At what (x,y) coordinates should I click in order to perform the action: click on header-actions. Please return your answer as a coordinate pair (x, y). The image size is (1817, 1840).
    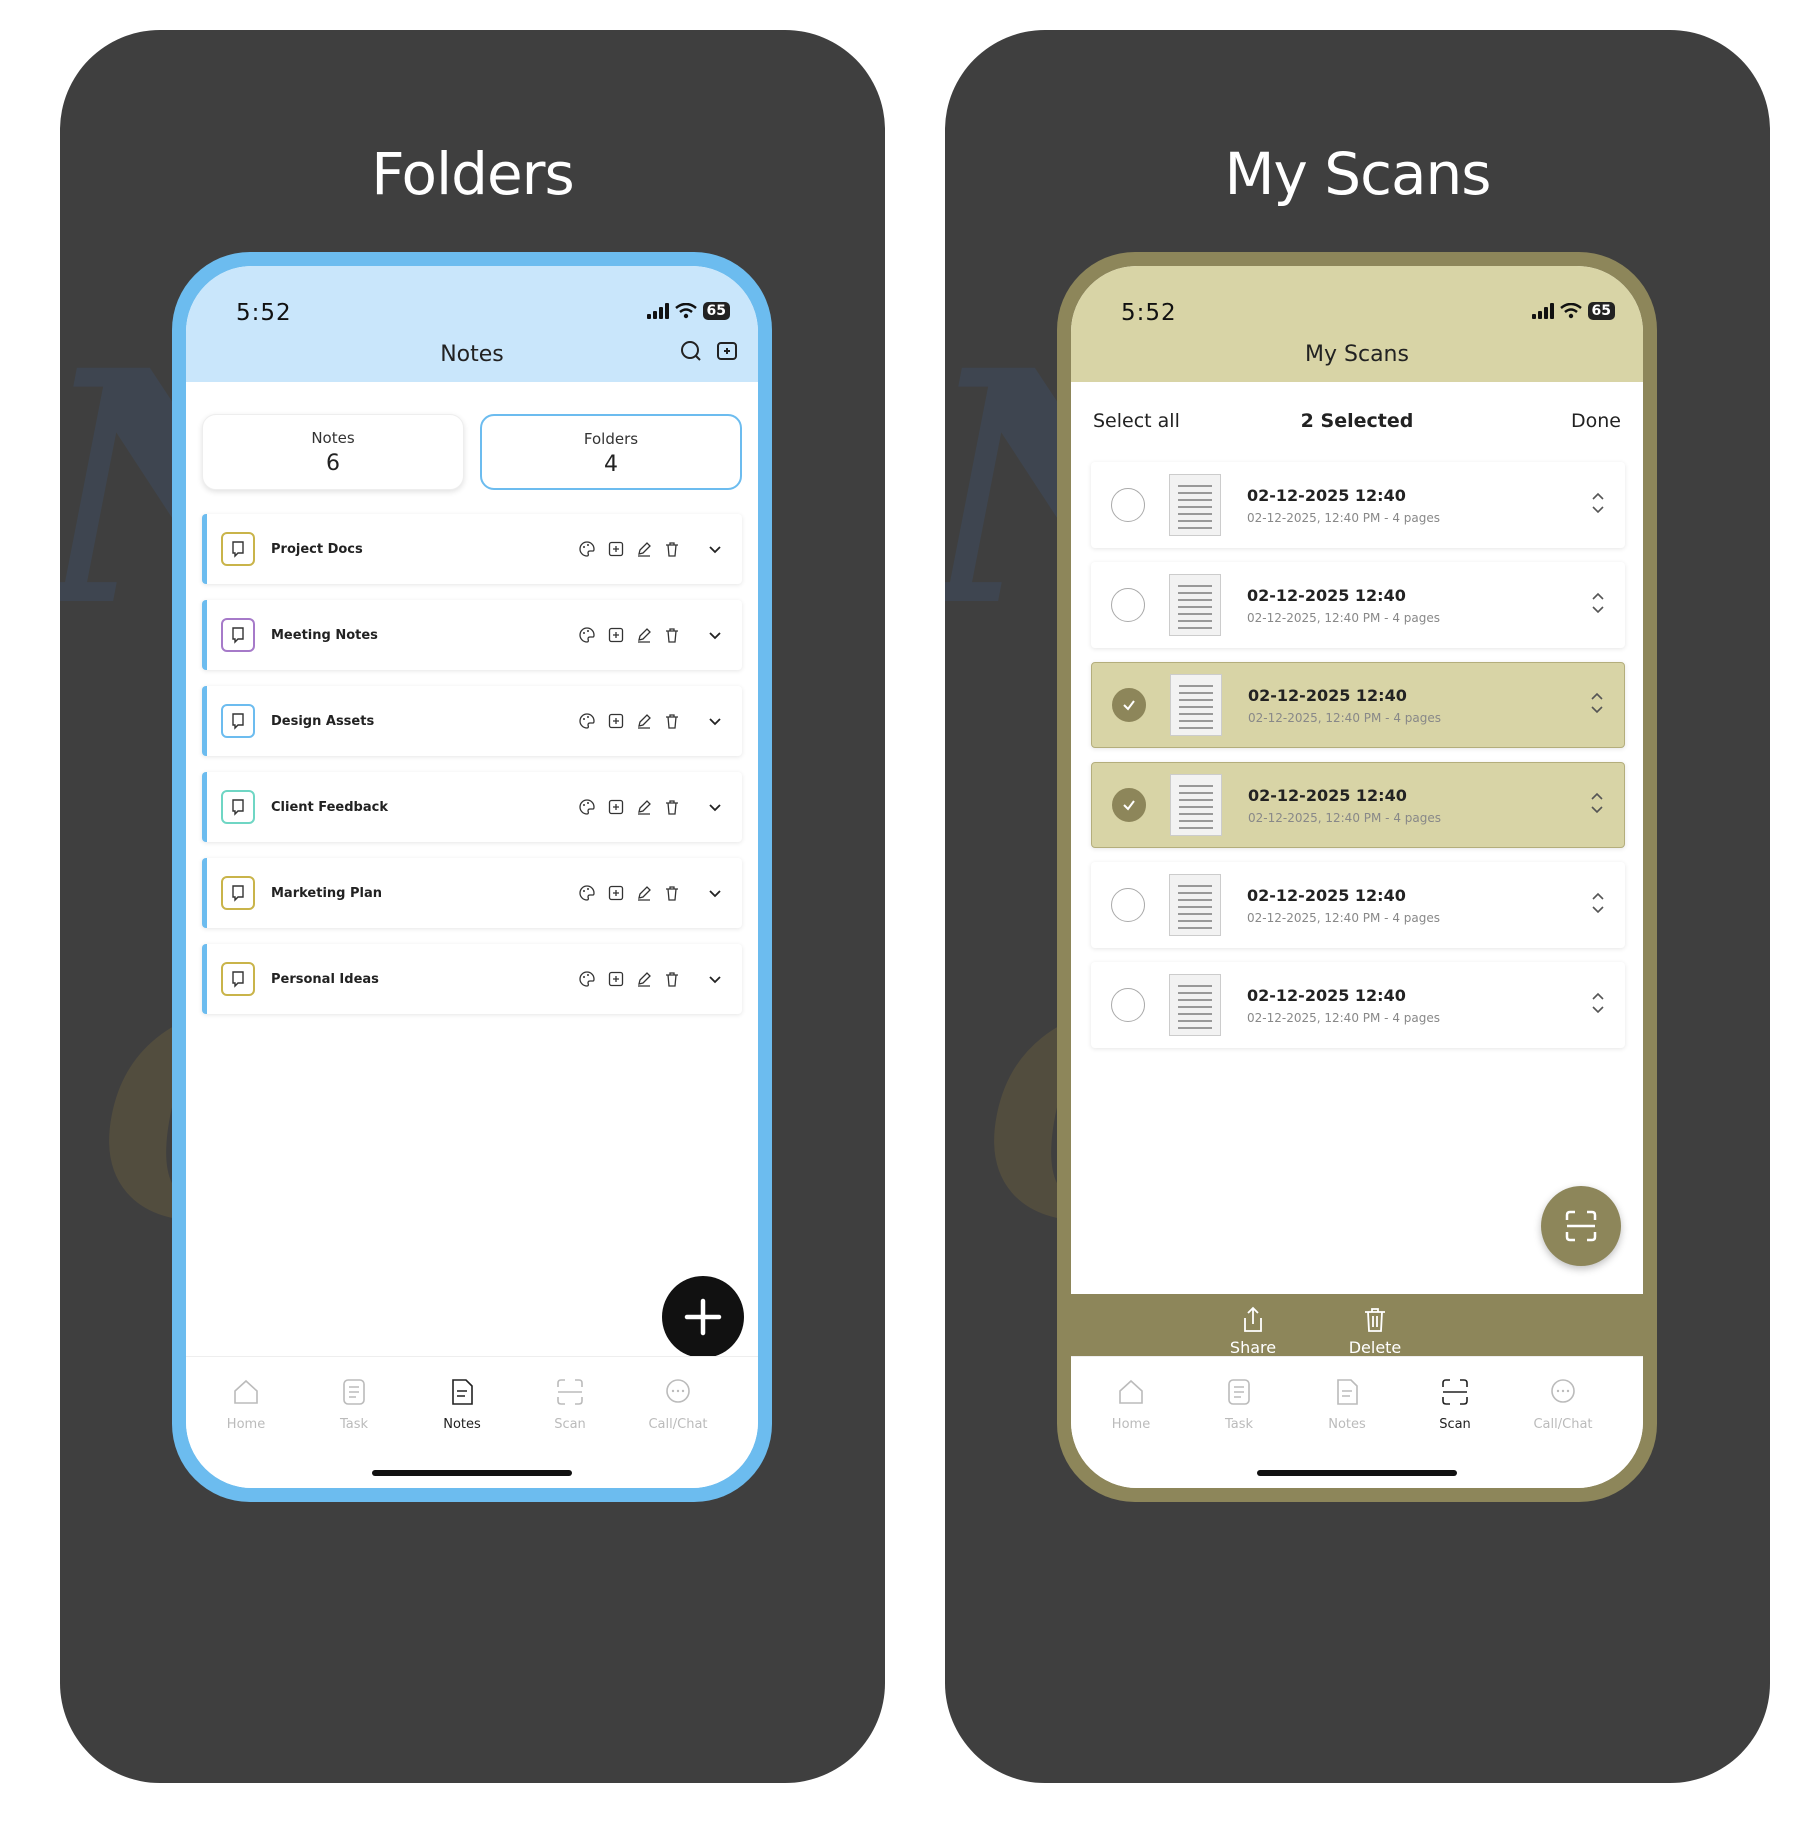
    Looking at the image, I should click on (709, 351).